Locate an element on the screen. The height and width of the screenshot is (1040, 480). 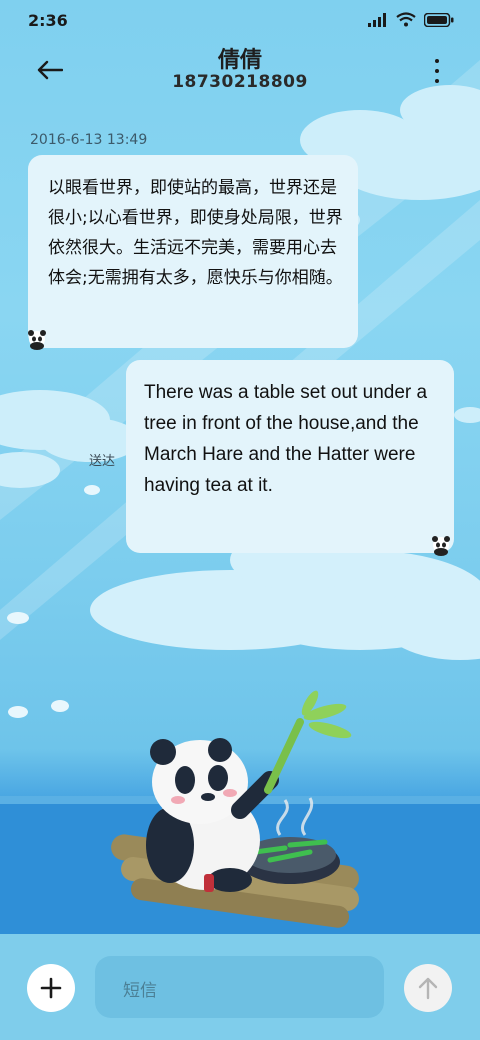
send-arrow-icon is located at coordinates (428, 988).